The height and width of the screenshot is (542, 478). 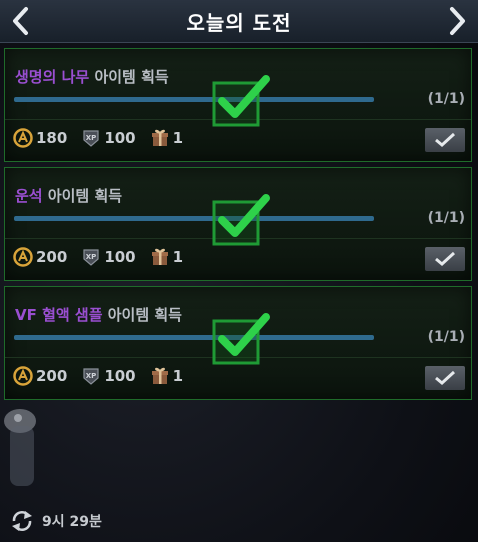 I want to click on mission-title: 생명의 나무 아이템 획득, so click(x=92, y=76).